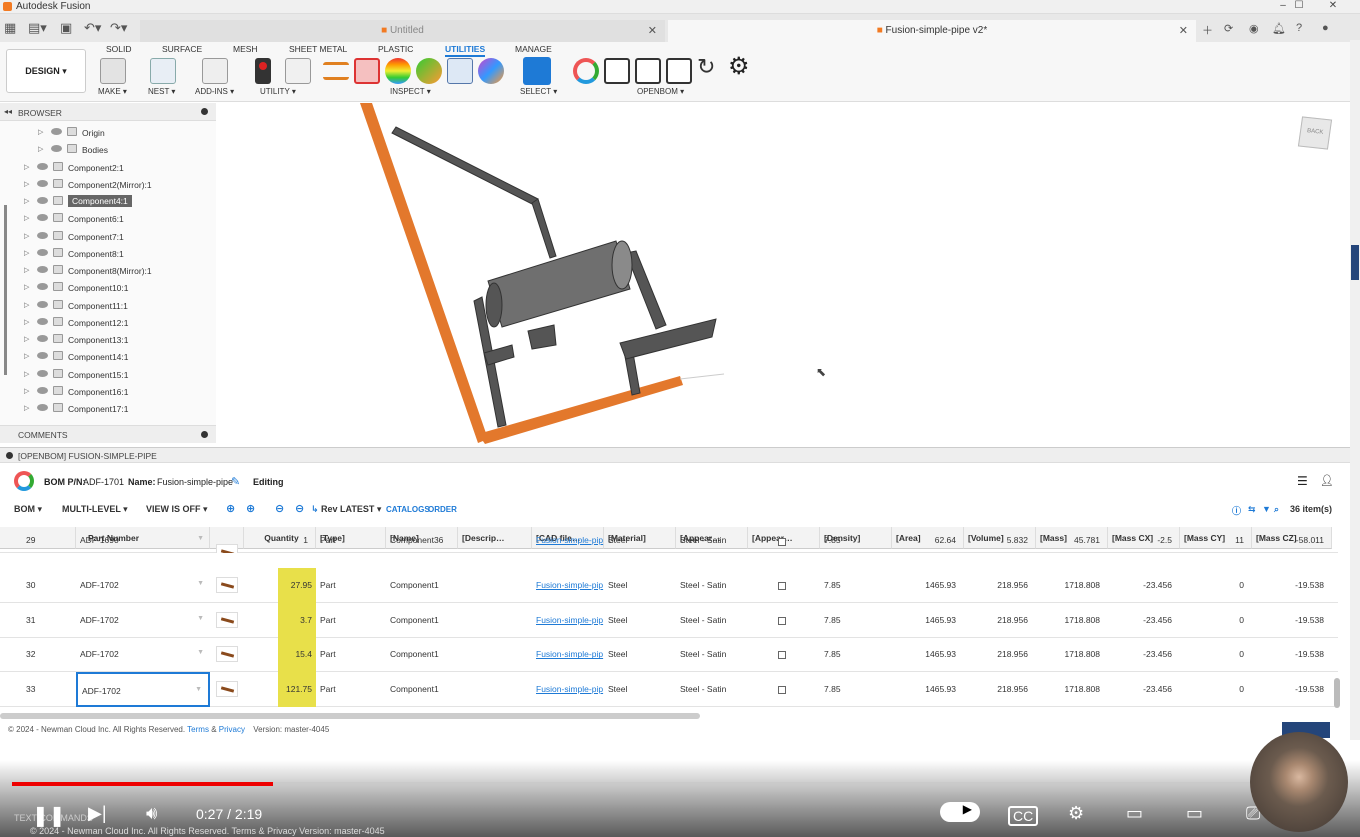 This screenshot has height=837, width=1360. Describe the element at coordinates (298, 71) in the screenshot. I see `utility-table-icon` at that location.